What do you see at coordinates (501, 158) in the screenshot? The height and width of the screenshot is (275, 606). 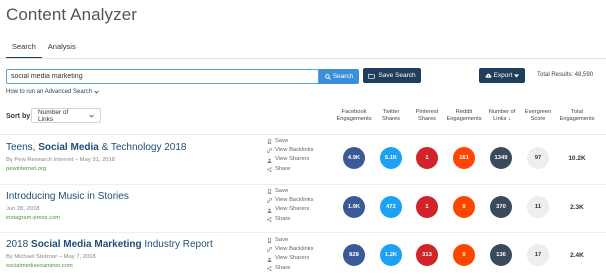 I see `number-of-links-badge: 1349` at bounding box center [501, 158].